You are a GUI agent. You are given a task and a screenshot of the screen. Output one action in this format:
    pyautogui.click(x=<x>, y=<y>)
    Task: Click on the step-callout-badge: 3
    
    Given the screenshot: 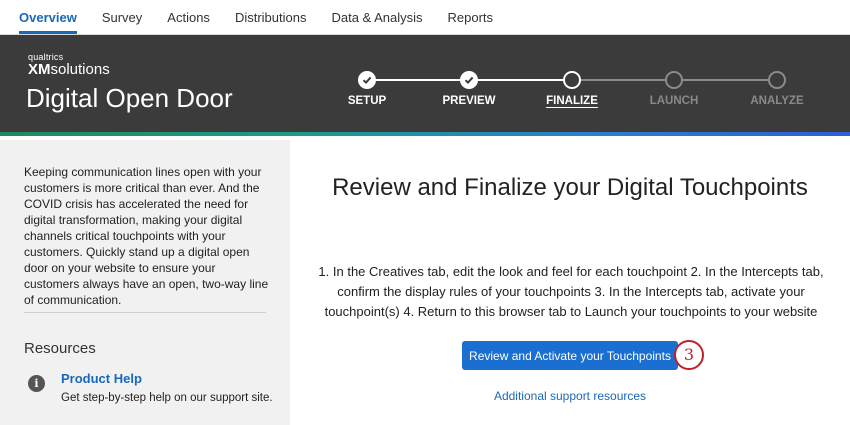 What is the action you would take?
    pyautogui.click(x=689, y=355)
    